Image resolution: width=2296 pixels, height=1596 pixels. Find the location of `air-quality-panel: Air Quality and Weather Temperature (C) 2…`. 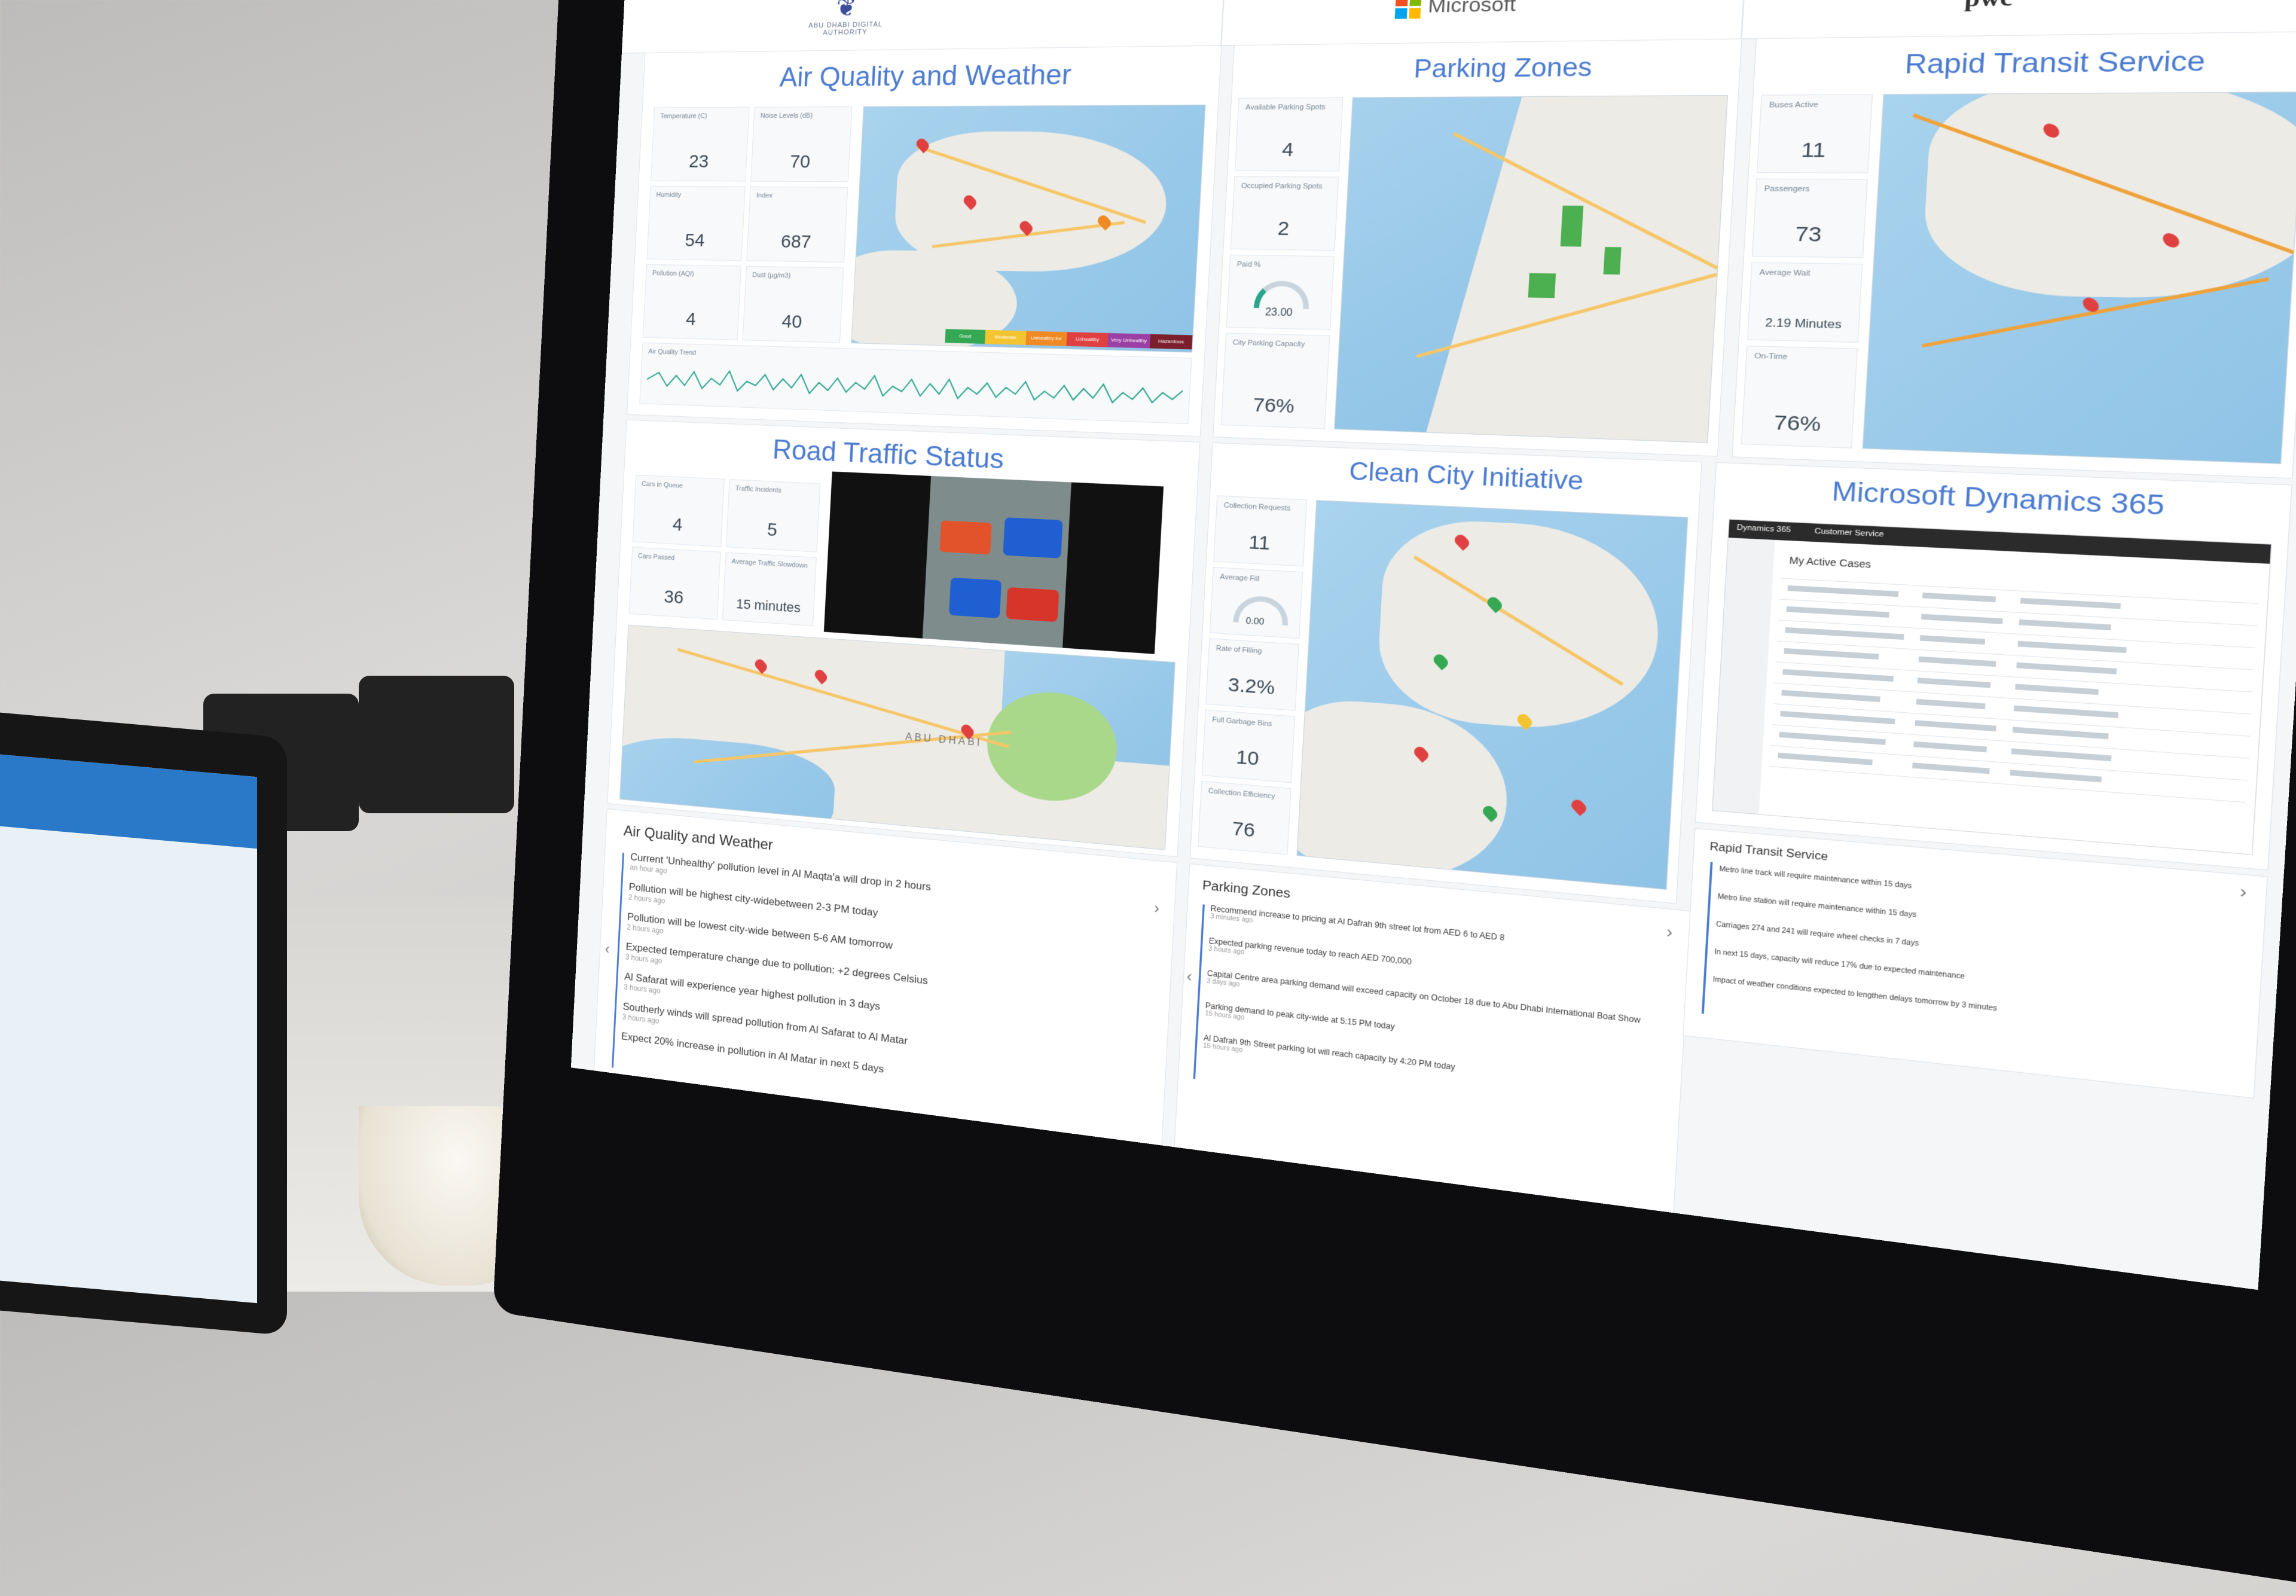

air-quality-panel: Air Quality and Weather Temperature (C) 2… is located at coordinates (924, 241).